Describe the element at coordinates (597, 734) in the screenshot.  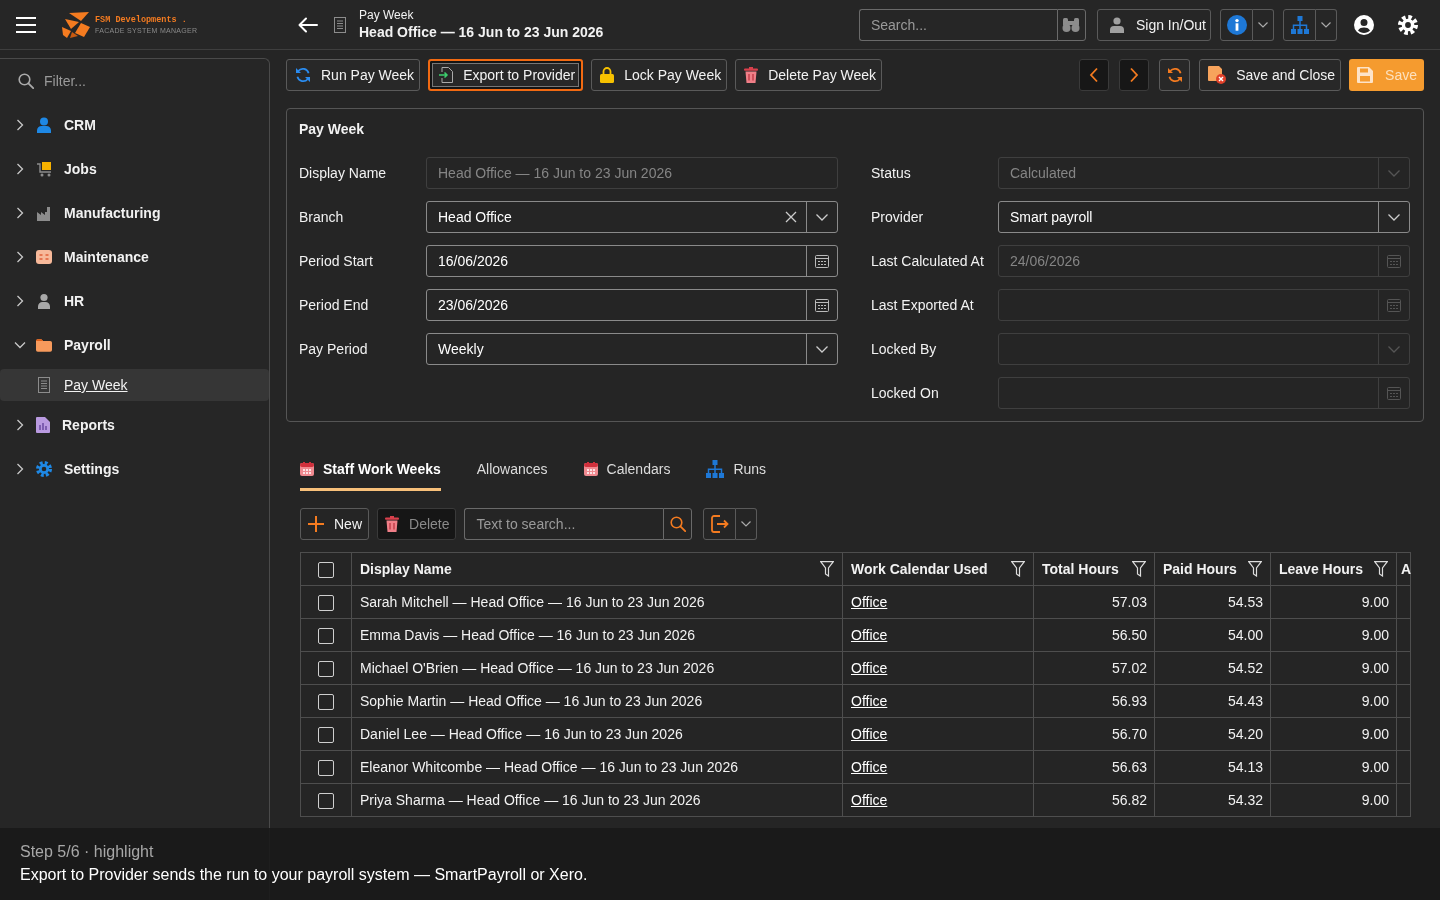
I see `table-cell: Daniel Lee — Head Office — 16 Jun to 23 Jun 2026` at that location.